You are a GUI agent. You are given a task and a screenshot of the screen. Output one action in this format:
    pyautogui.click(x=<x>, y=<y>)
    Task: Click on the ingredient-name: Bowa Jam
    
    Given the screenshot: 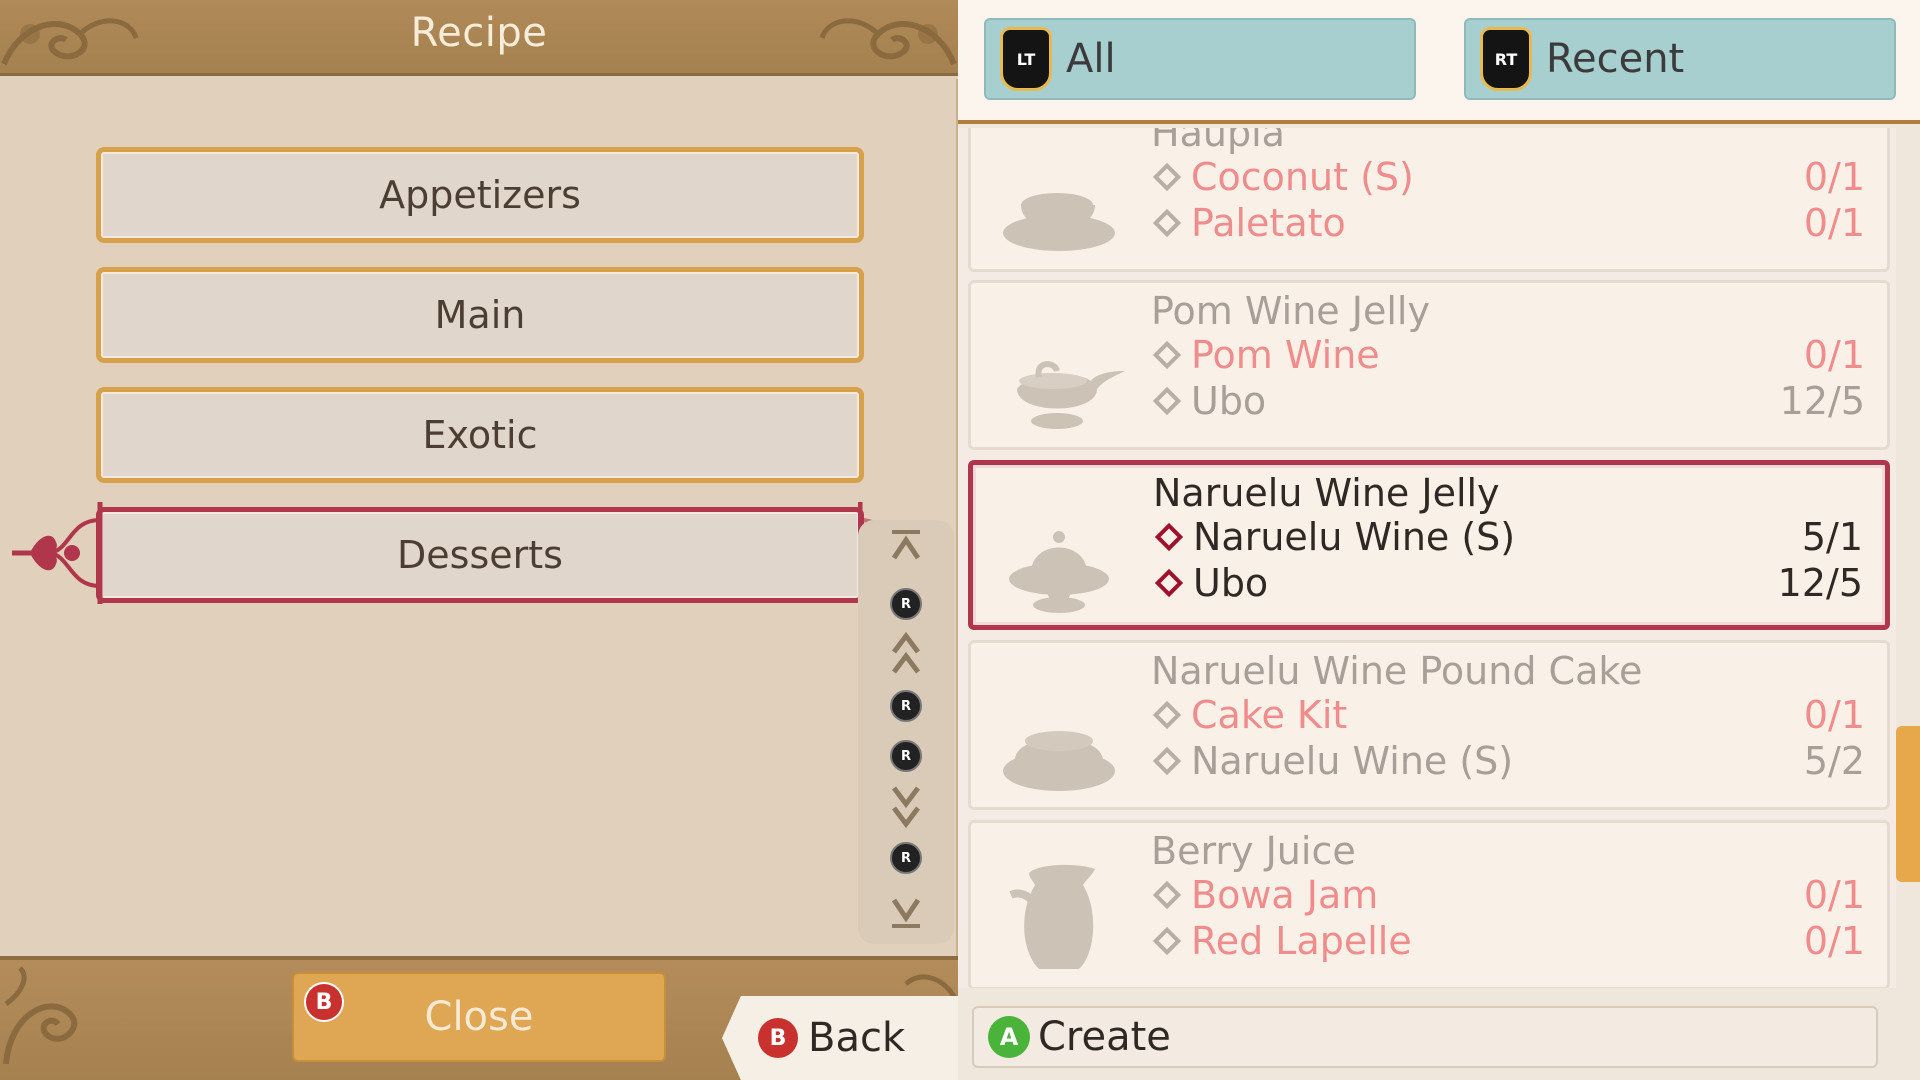 What is the action you would take?
    pyautogui.click(x=1285, y=895)
    